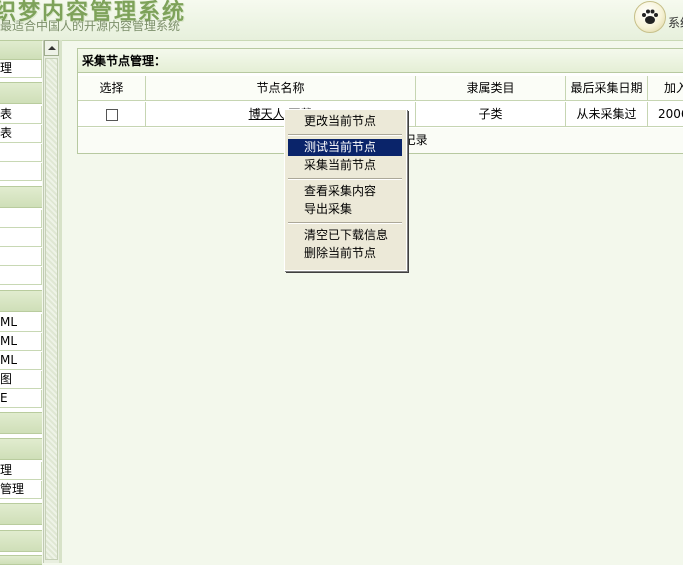 This screenshot has height=565, width=683. Describe the element at coordinates (665, 114) in the screenshot. I see `row-added-date: 2006-` at that location.